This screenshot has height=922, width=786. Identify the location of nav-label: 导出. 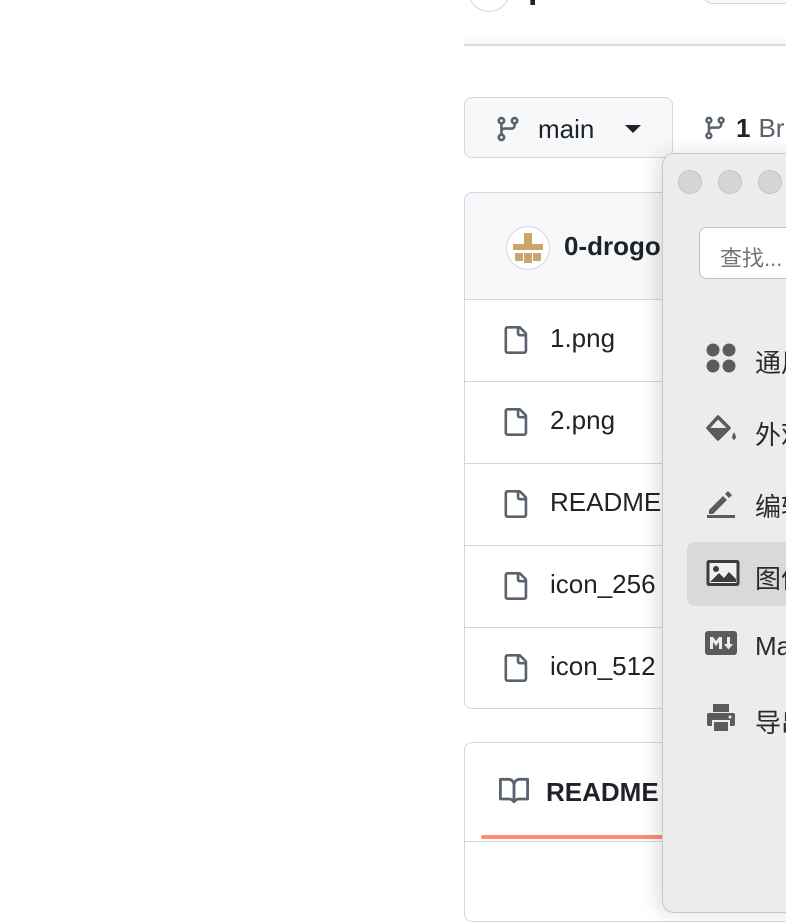
(770, 723).